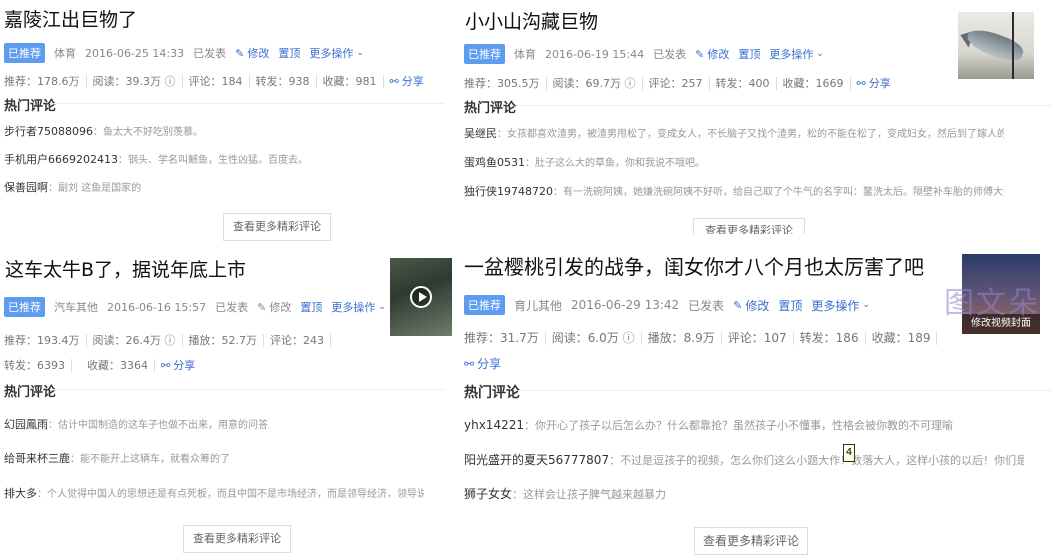 Image resolution: width=1055 pixels, height=557 pixels. I want to click on stat-read: 阅读：39.3万 ⓘ, so click(138, 81).